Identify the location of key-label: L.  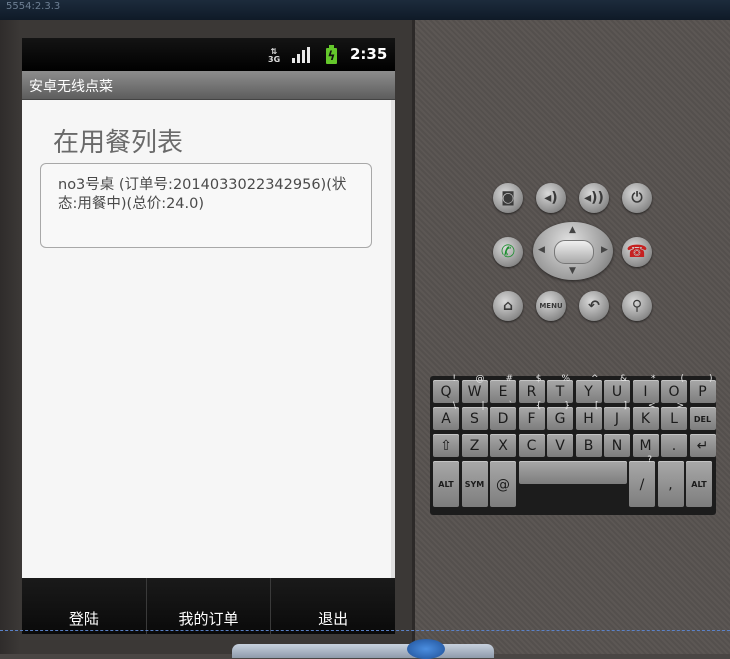
(674, 419).